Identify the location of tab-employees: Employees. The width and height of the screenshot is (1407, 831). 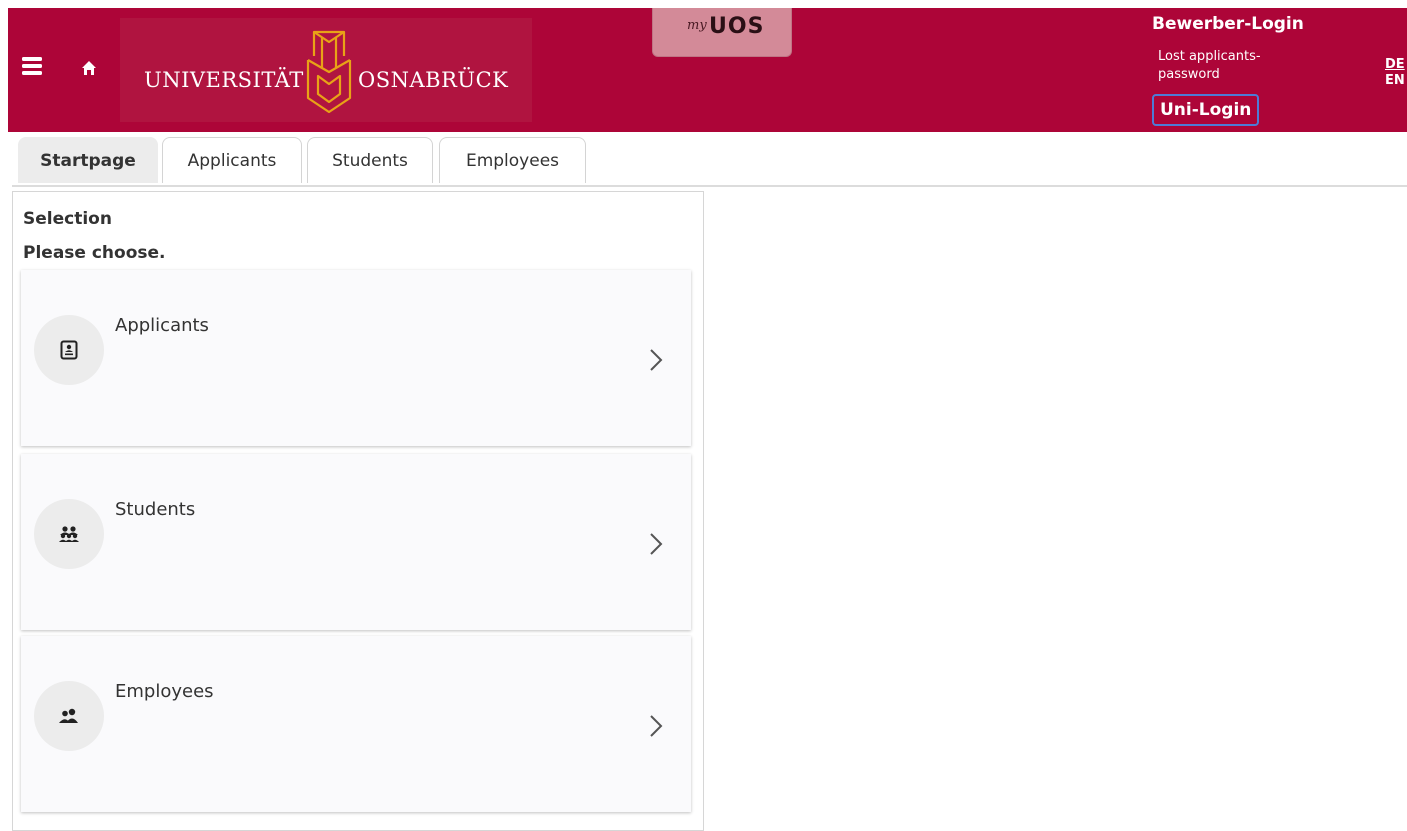
(512, 160).